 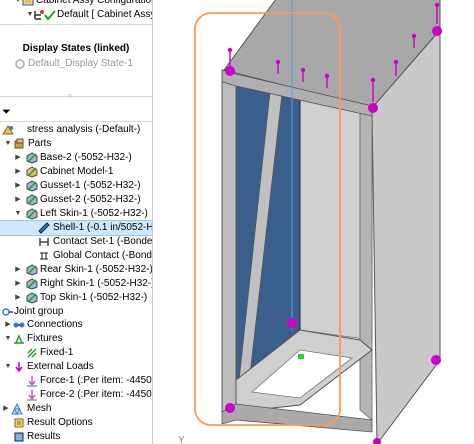 What do you see at coordinates (40, 143) in the screenshot?
I see `parts-label: Parts` at bounding box center [40, 143].